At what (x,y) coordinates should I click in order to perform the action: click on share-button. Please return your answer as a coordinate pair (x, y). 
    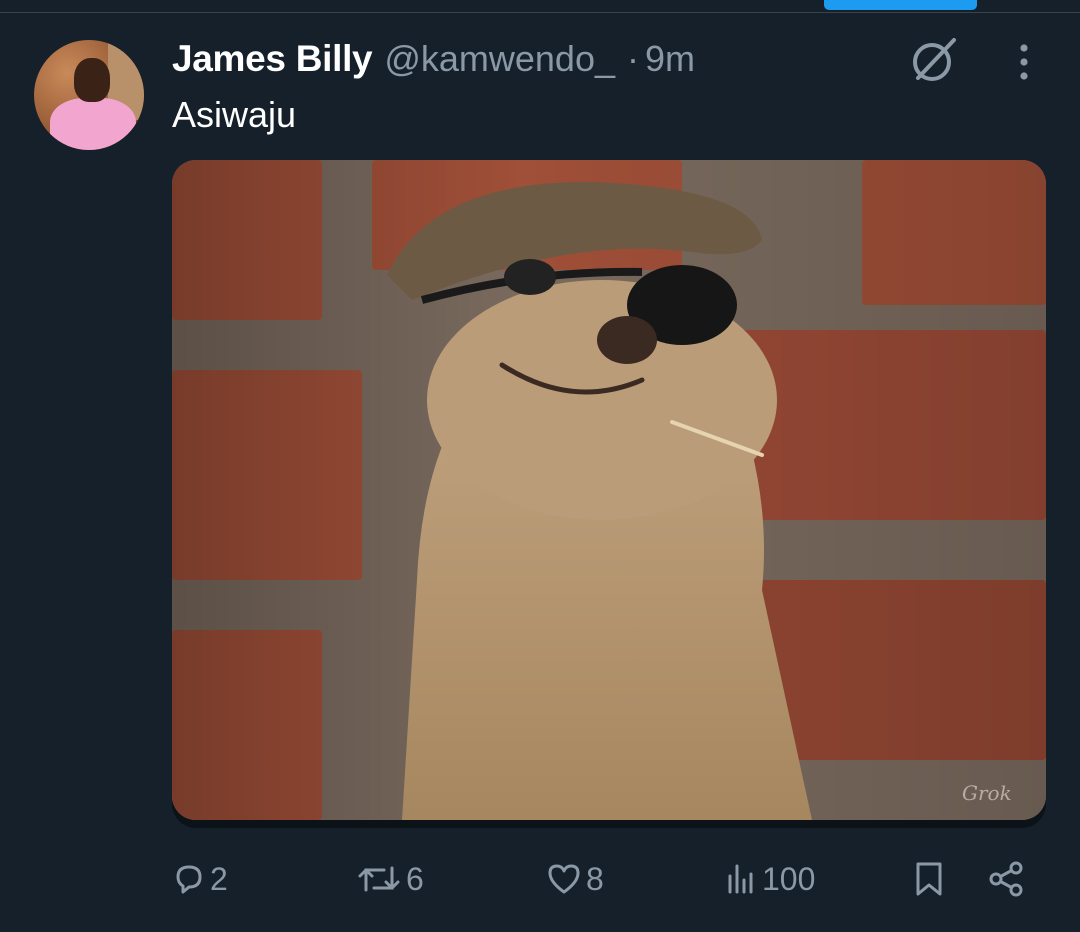
    Looking at the image, I should click on (1006, 879).